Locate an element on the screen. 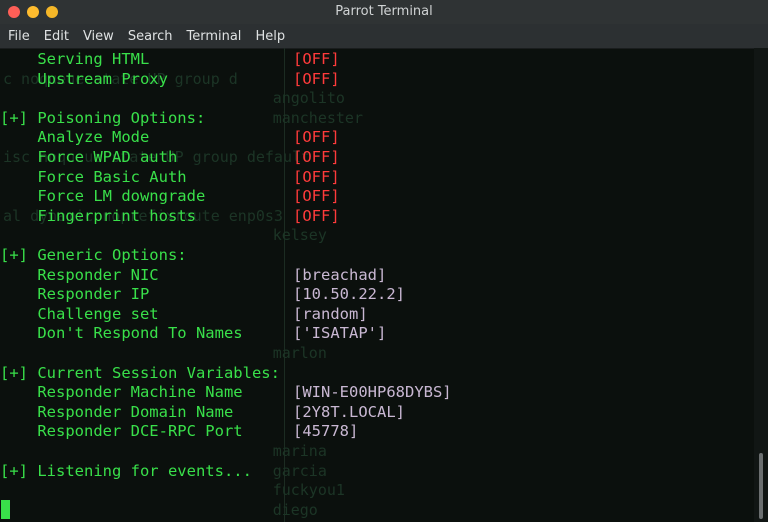 The height and width of the screenshot is (522, 768). terminal-line: Responder Domain Name [2Y8T.LOCAL] is located at coordinates (202, 412).